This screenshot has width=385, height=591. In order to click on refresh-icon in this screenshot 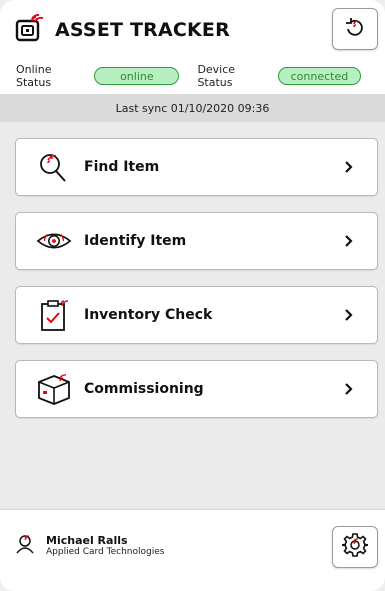, I will do `click(355, 29)`.